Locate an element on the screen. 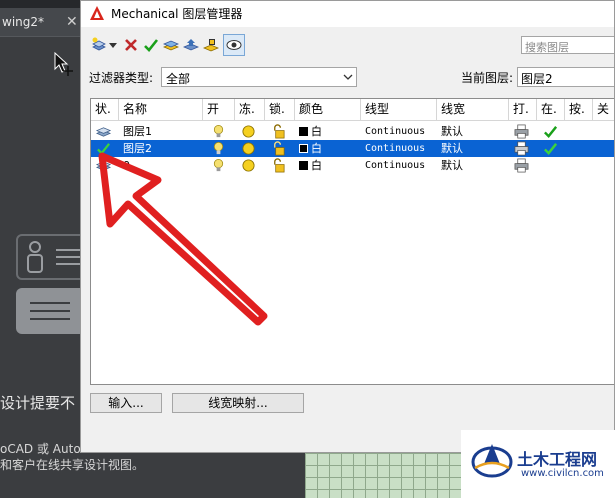 This screenshot has height=498, width=615. watermark-url: www.civilcn.com is located at coordinates (562, 473).